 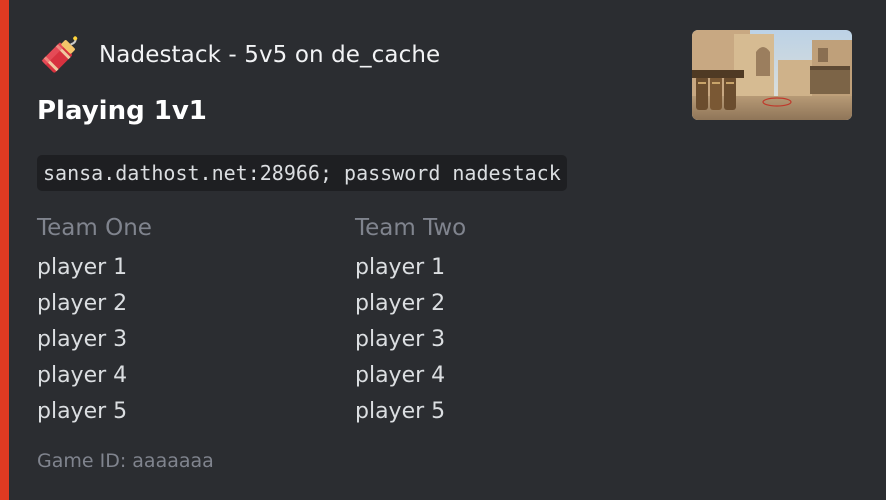 What do you see at coordinates (82, 411) in the screenshot?
I see `team-one-player: player 5` at bounding box center [82, 411].